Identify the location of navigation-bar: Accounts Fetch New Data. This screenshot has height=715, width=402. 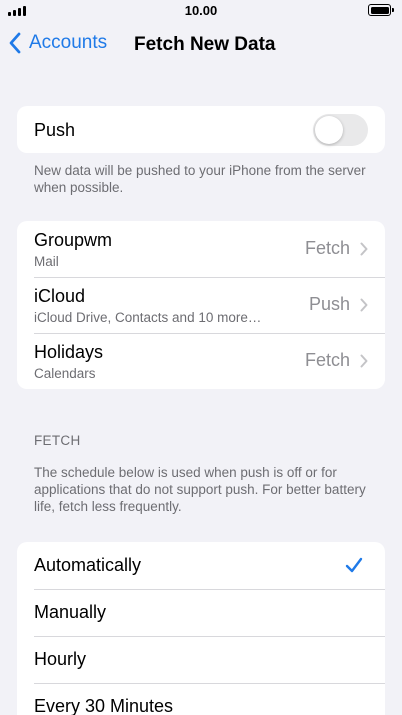
(201, 46).